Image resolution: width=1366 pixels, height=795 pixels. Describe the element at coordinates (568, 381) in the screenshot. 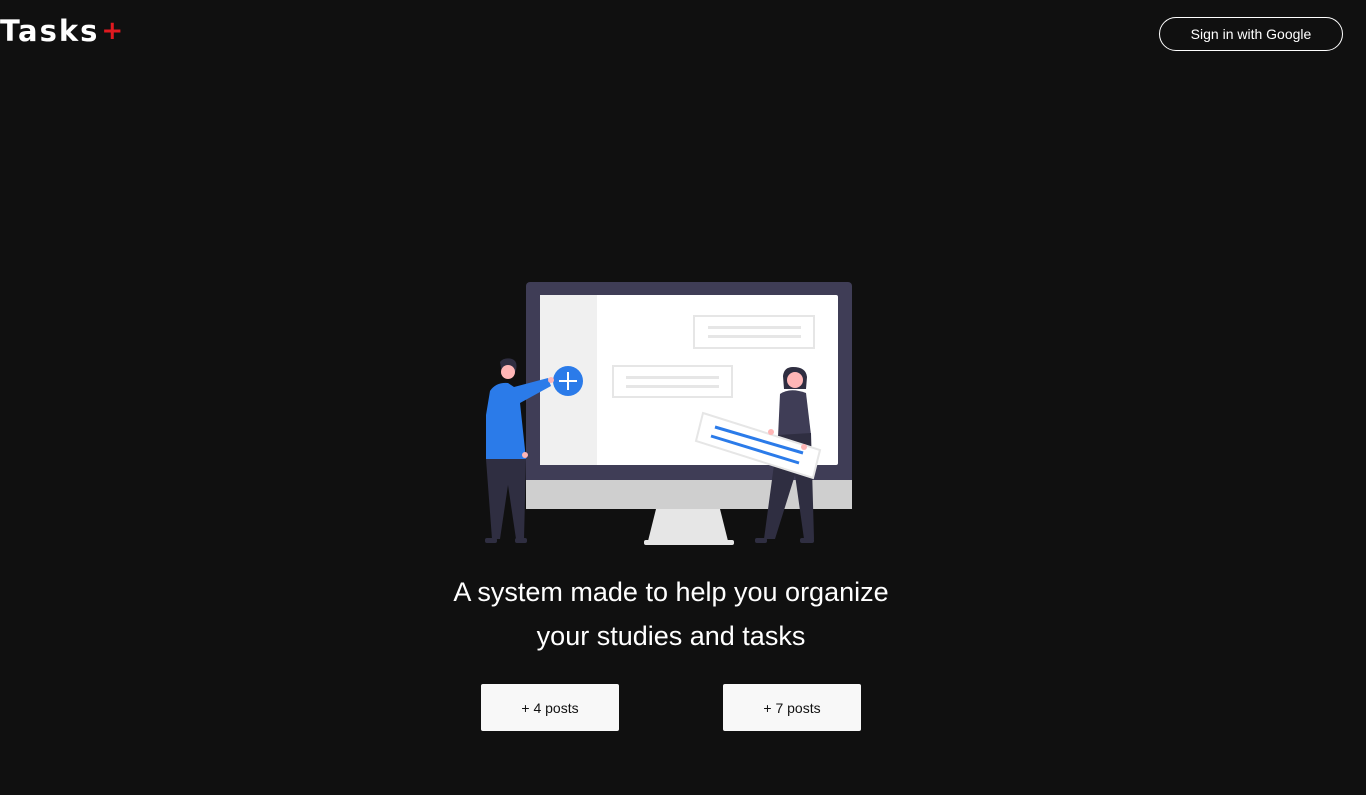

I see `add-circle-icon` at that location.